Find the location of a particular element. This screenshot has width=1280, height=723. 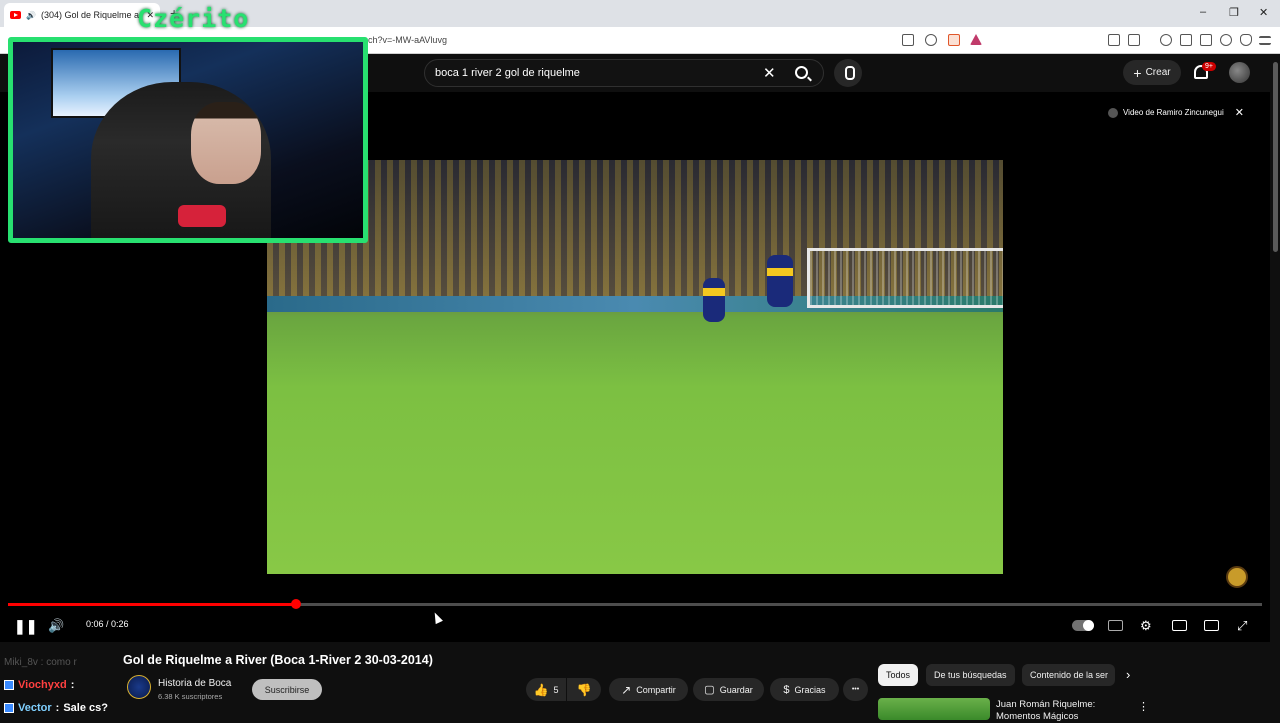

voice-search-icon is located at coordinates (848, 73).